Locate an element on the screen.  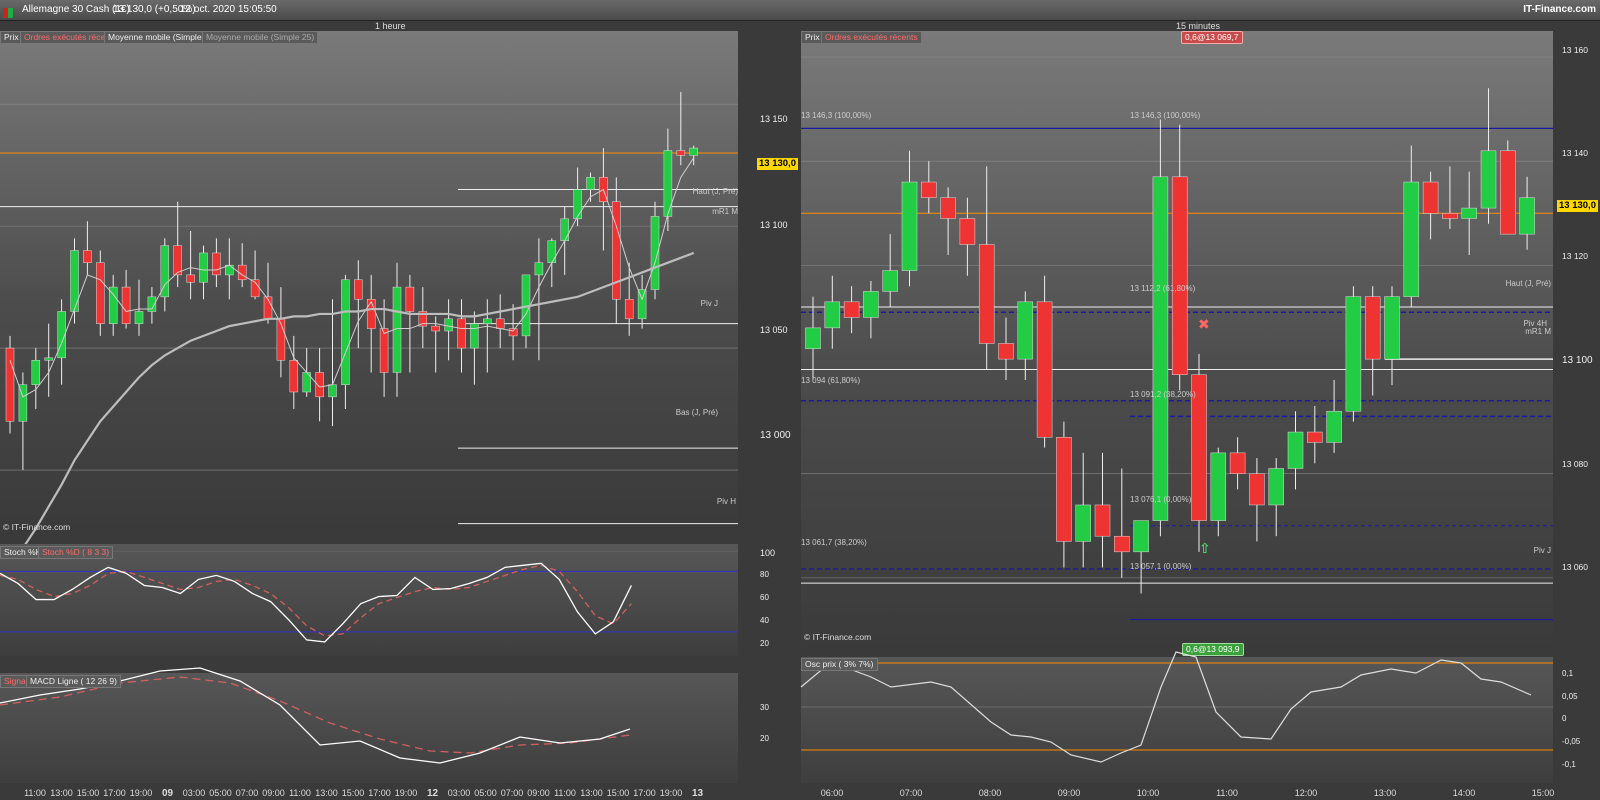
stoch-y-tick: 20 is located at coordinates (764, 643).